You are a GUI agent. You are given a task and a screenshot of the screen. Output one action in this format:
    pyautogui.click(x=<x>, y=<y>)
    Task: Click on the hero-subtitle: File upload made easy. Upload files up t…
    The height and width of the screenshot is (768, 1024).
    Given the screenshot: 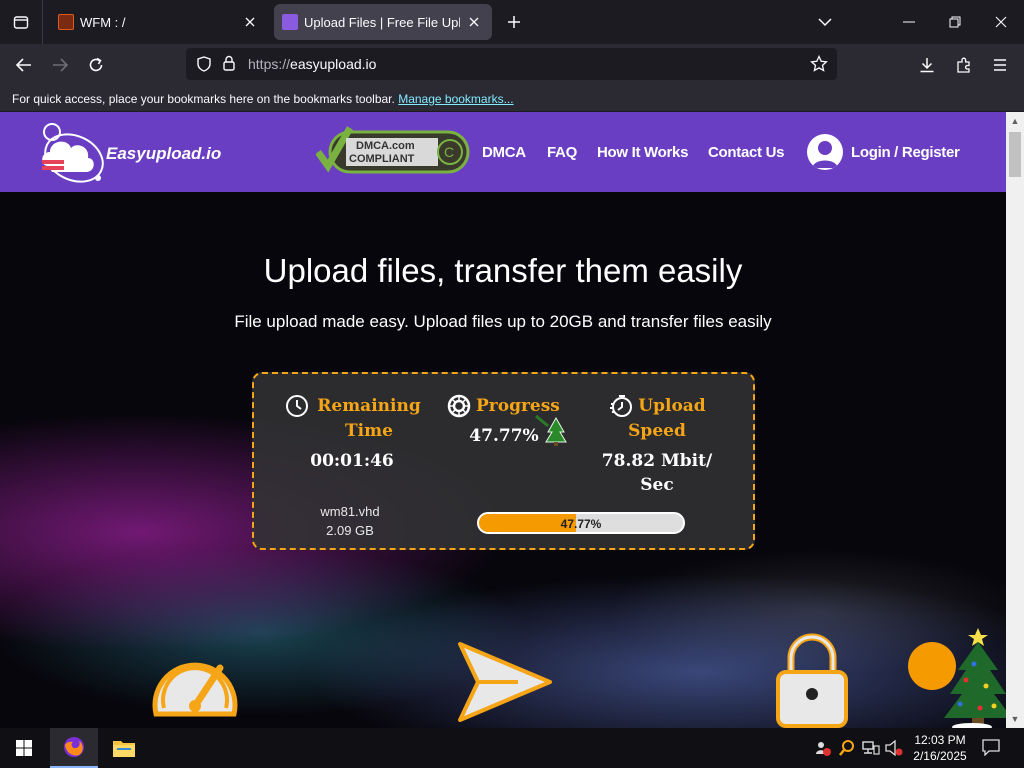 What is the action you would take?
    pyautogui.click(x=503, y=321)
    